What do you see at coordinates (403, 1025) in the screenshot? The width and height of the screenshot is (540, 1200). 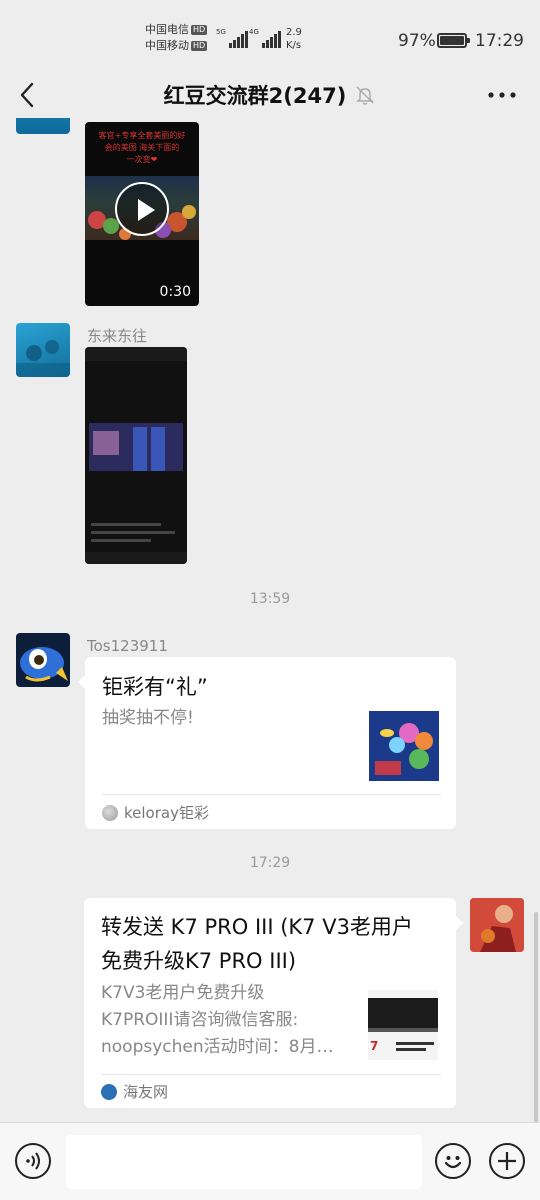 I see `card-thumbnail: 7` at bounding box center [403, 1025].